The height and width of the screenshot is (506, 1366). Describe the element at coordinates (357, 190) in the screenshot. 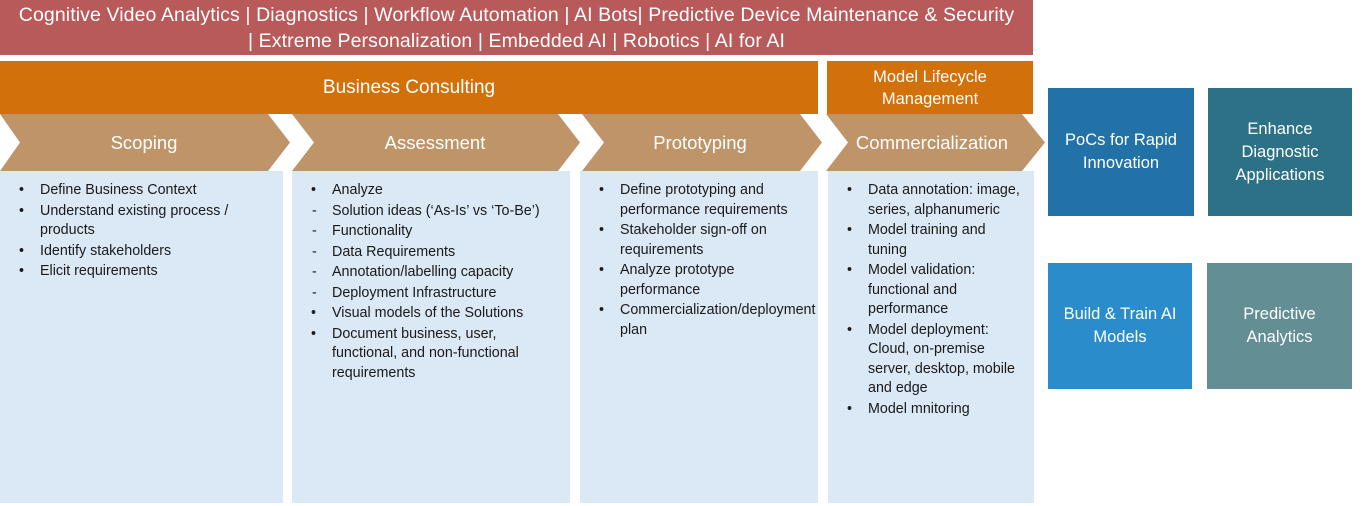

I see `list-item-label: Analyze` at that location.